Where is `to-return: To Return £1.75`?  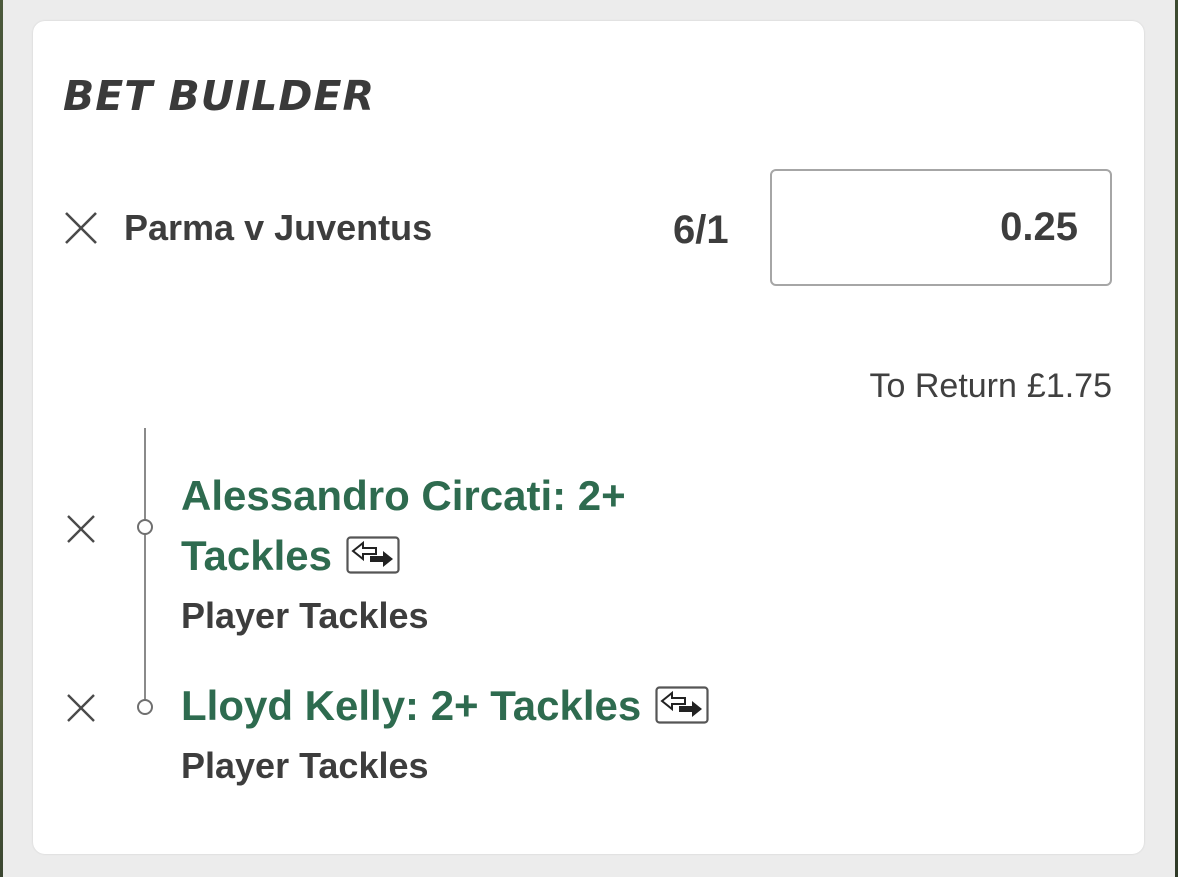
to-return: To Return £1.75 is located at coordinates (991, 386).